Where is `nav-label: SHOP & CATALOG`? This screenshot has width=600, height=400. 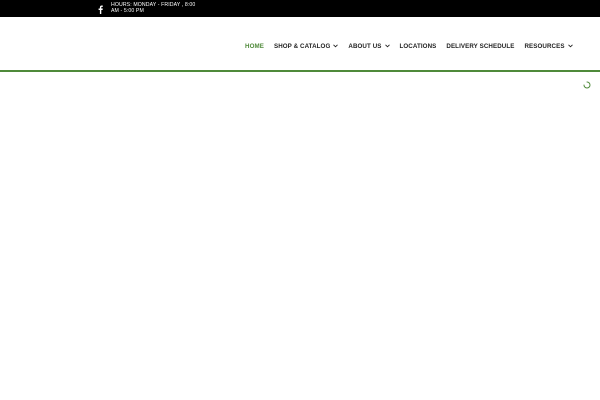
nav-label: SHOP & CATALOG is located at coordinates (302, 46).